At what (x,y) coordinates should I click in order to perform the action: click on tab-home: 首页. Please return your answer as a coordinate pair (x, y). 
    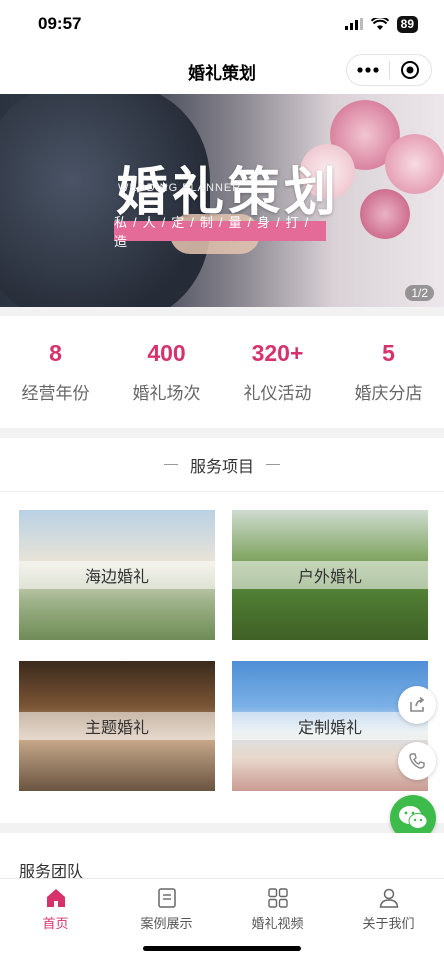
    Looking at the image, I should click on (55, 919).